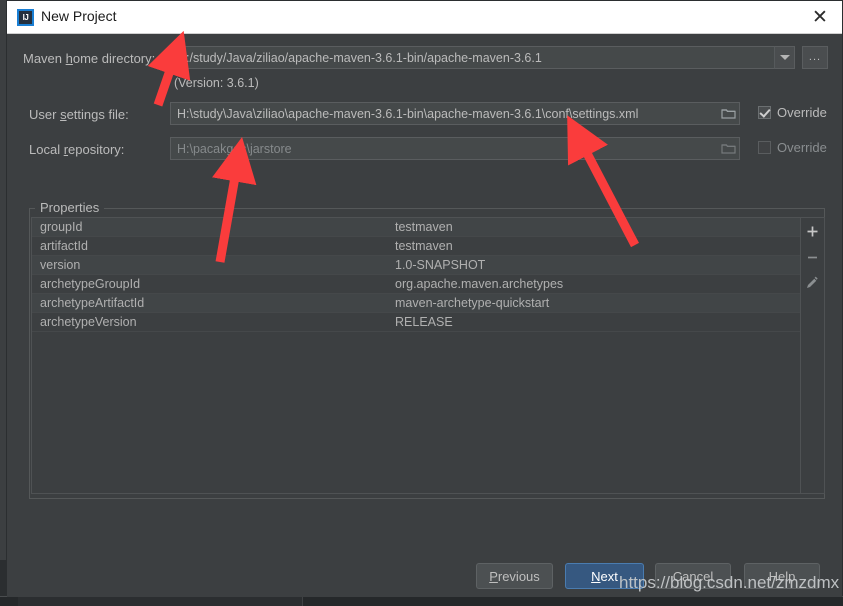  What do you see at coordinates (89, 58) in the screenshot?
I see `maven-home-directory-label: Maven home directory:` at bounding box center [89, 58].